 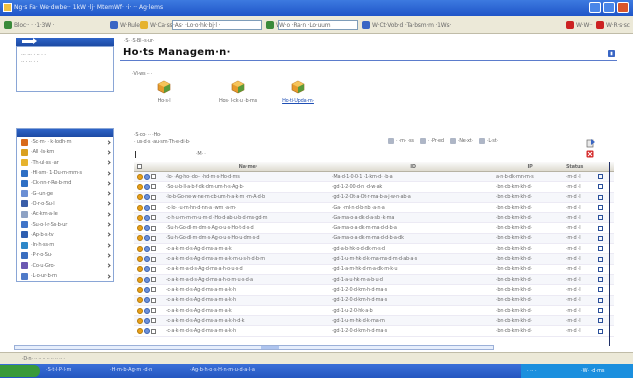 What do you see at coordinates (131, 370) in the screenshot?
I see `taskbar-task: ·H·m·b·Ag·m ·d·n` at bounding box center [131, 370].